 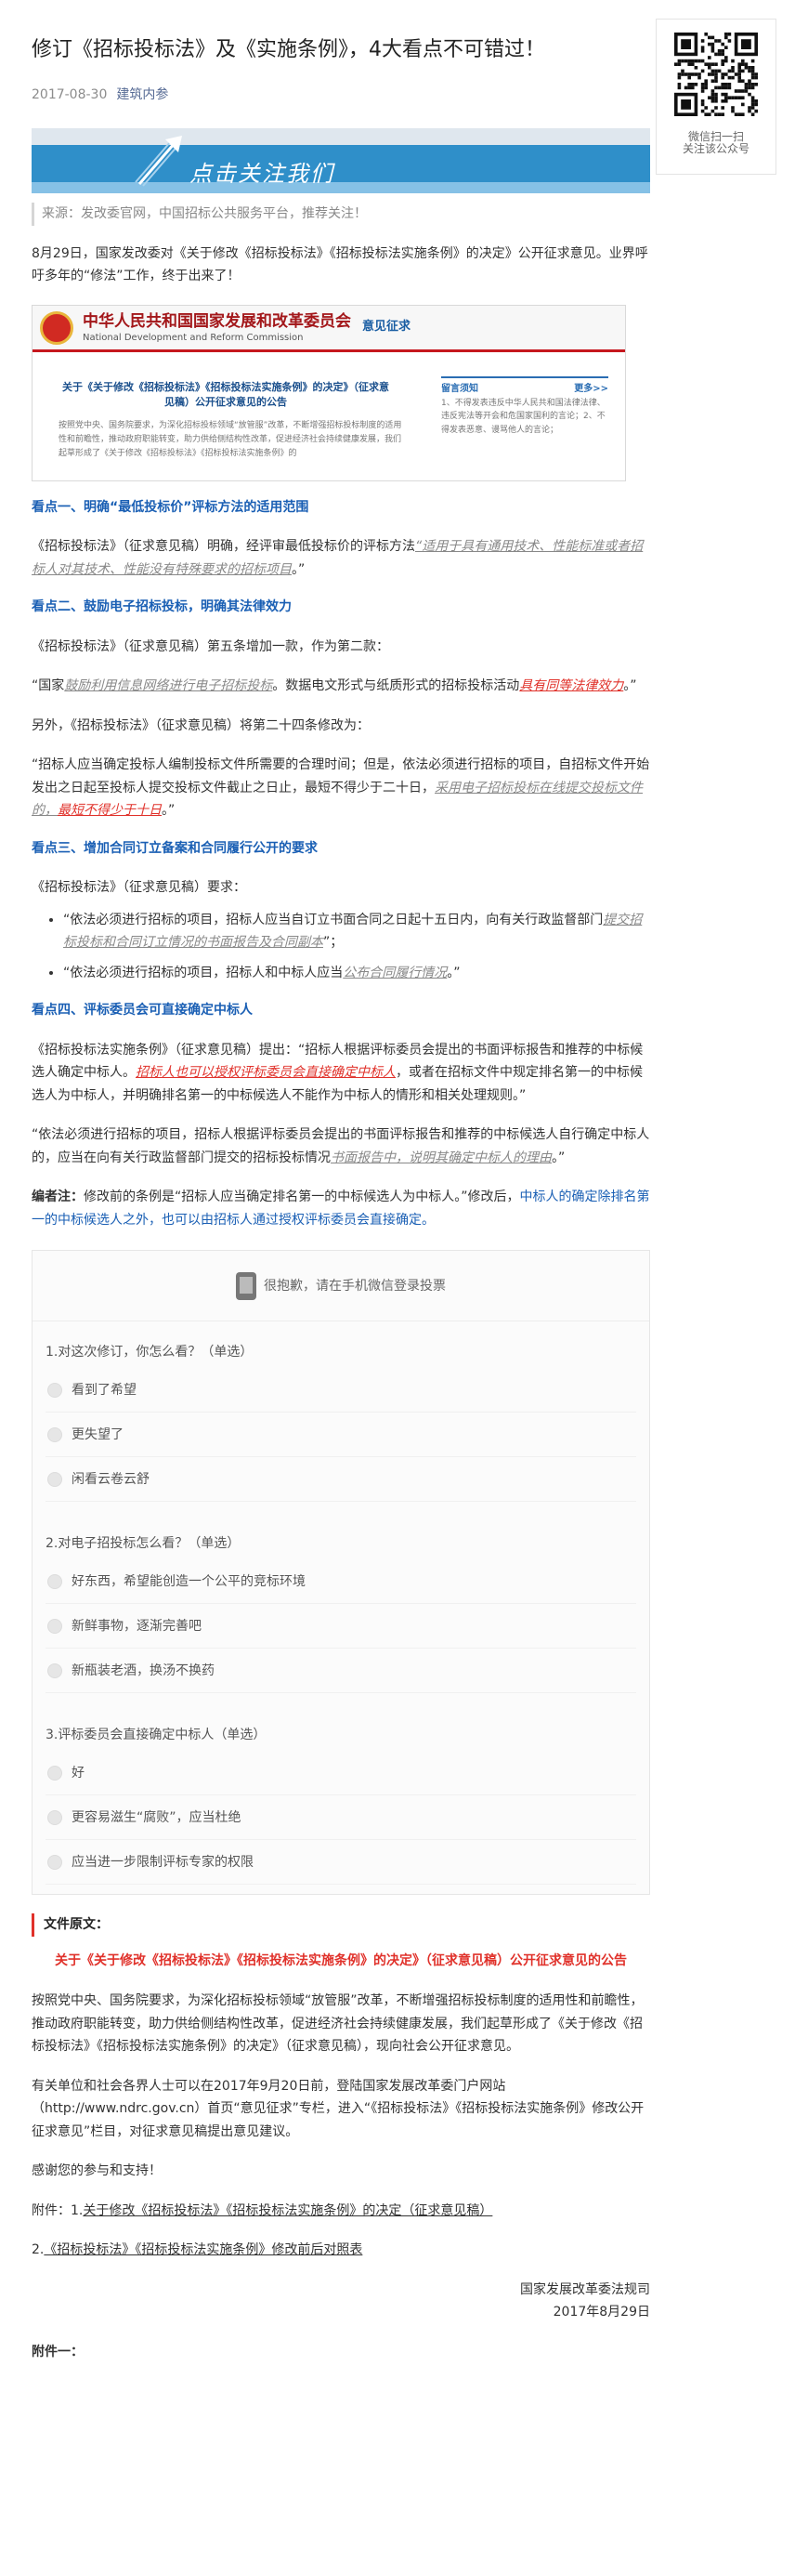 What do you see at coordinates (58, 2210) in the screenshot?
I see `text-run: 附件：1.` at bounding box center [58, 2210].